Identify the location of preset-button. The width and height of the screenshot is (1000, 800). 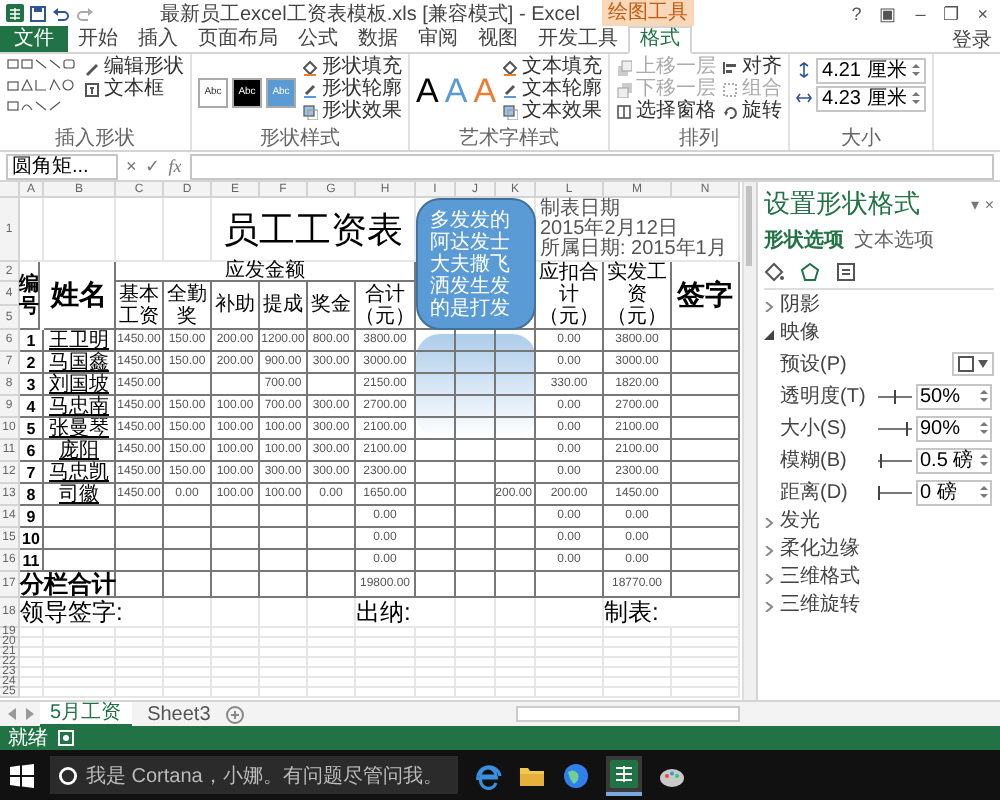
(973, 364).